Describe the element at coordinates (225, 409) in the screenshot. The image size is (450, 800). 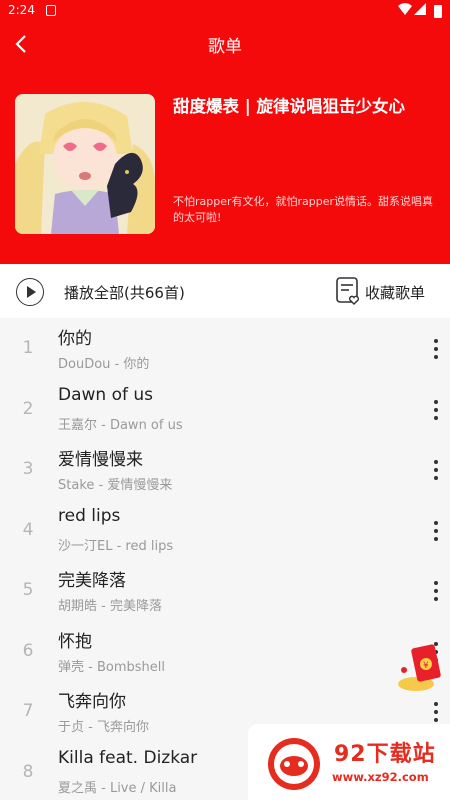
I see `song-row: 2 Dawn of us 王嘉尔 - Dawn of us` at that location.